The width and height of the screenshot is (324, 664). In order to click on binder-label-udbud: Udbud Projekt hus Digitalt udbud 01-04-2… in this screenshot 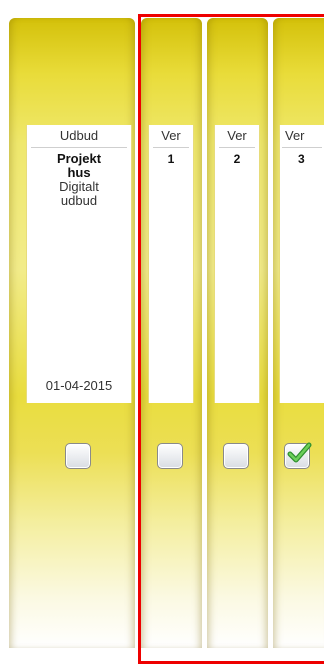, I will do `click(79, 264)`.